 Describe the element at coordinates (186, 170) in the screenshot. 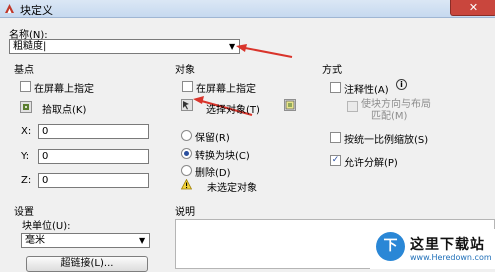

I see `delete-radio` at that location.